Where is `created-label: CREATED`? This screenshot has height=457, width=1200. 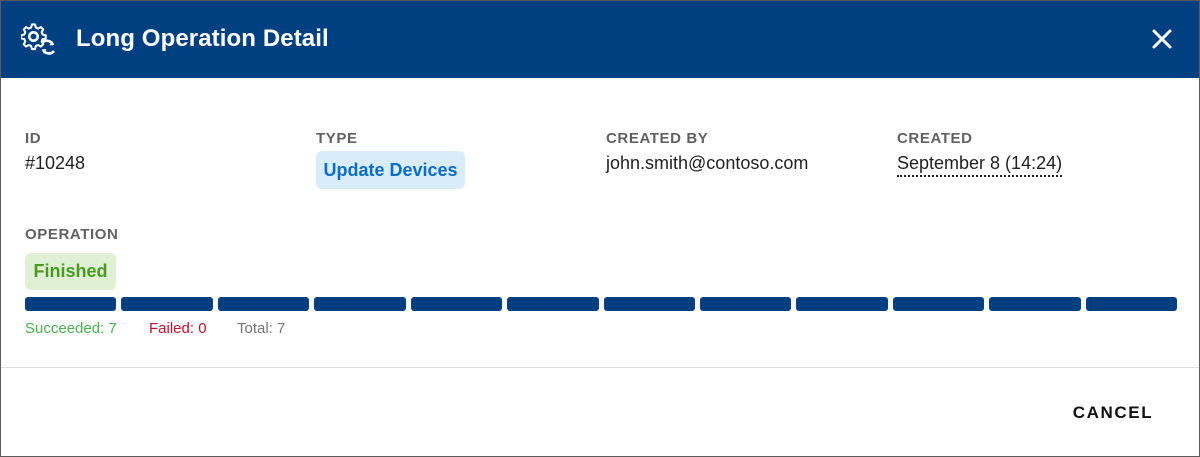
created-label: CREATED is located at coordinates (935, 138).